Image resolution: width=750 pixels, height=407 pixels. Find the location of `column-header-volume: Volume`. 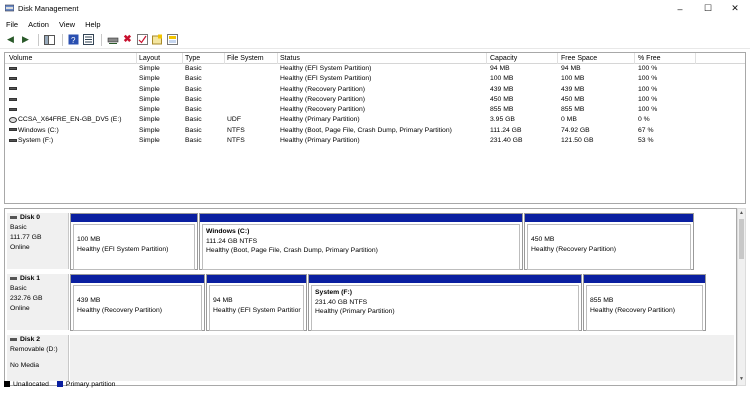

column-header-volume: Volume is located at coordinates (20, 58).